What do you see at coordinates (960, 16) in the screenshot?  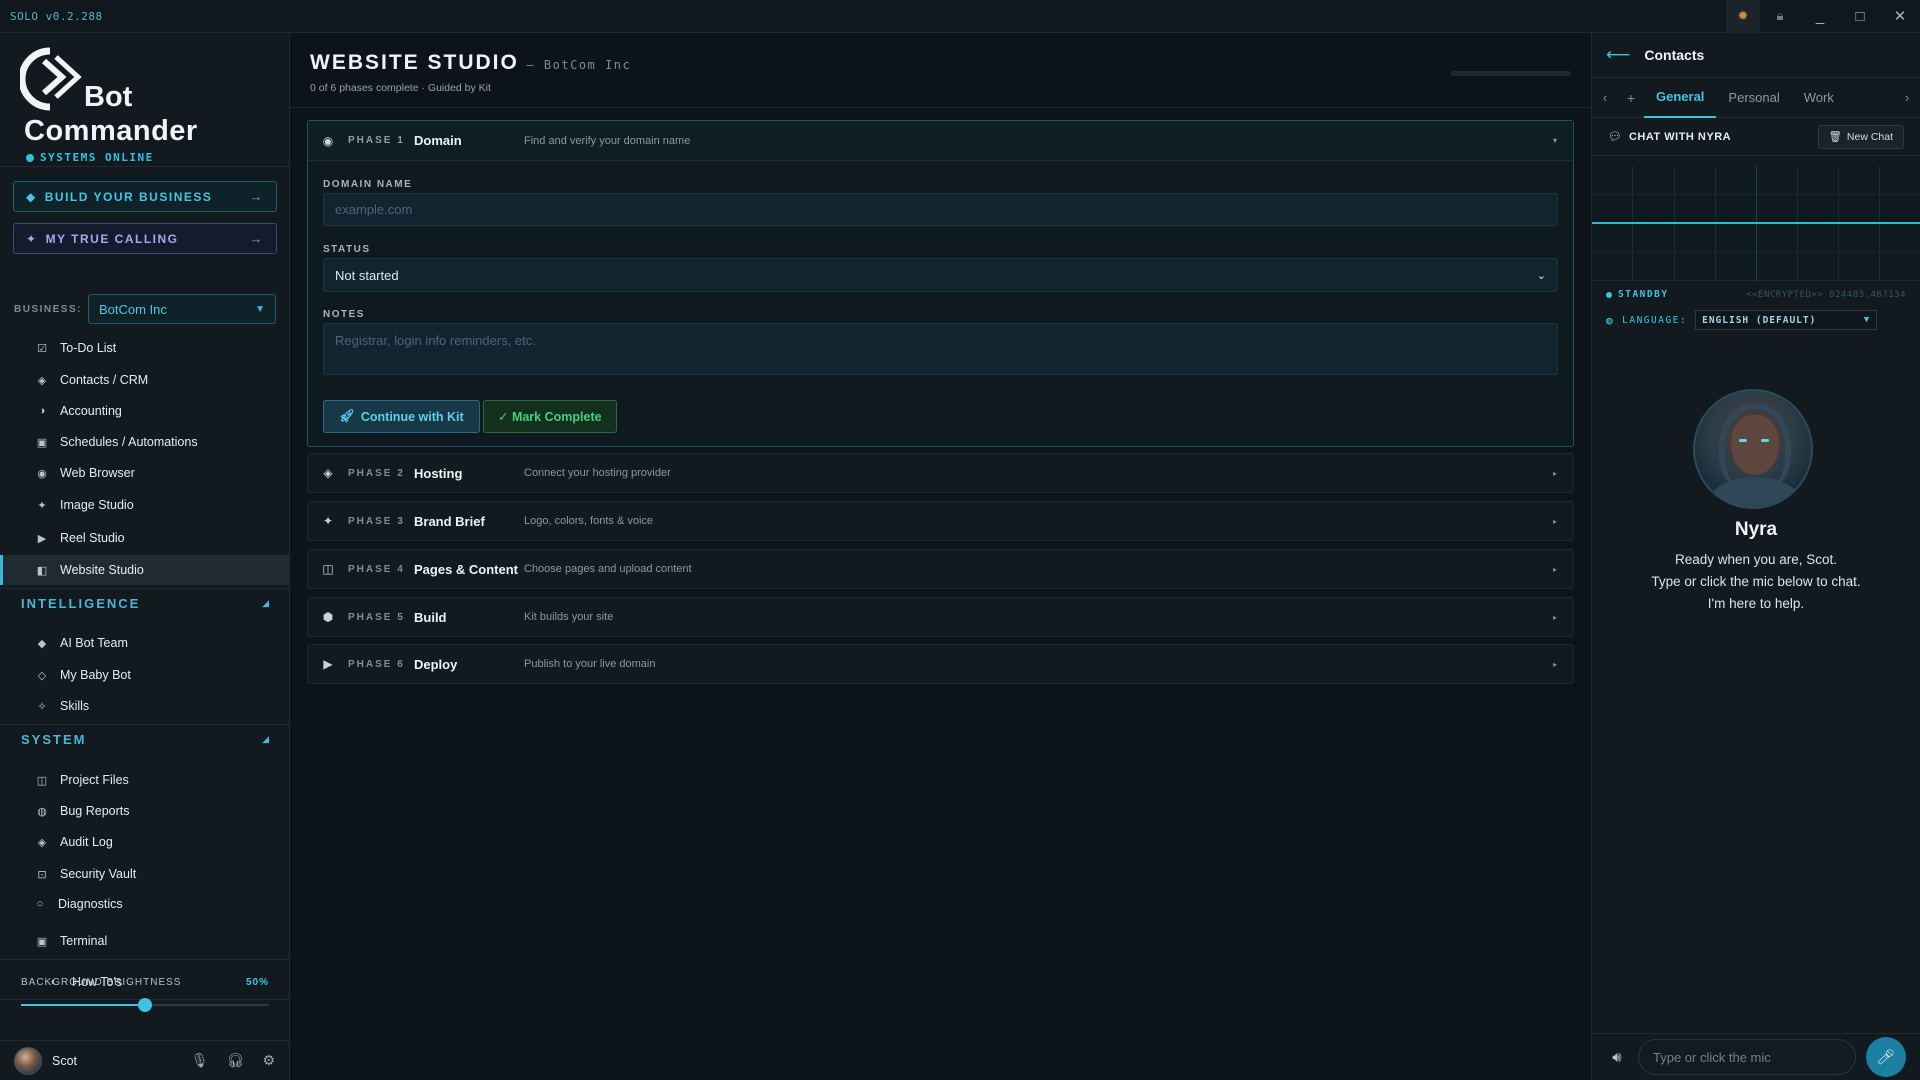 I see `title-bar: SOLO v0.2.288 ✹ 🔒︎ _ □ ✕` at bounding box center [960, 16].